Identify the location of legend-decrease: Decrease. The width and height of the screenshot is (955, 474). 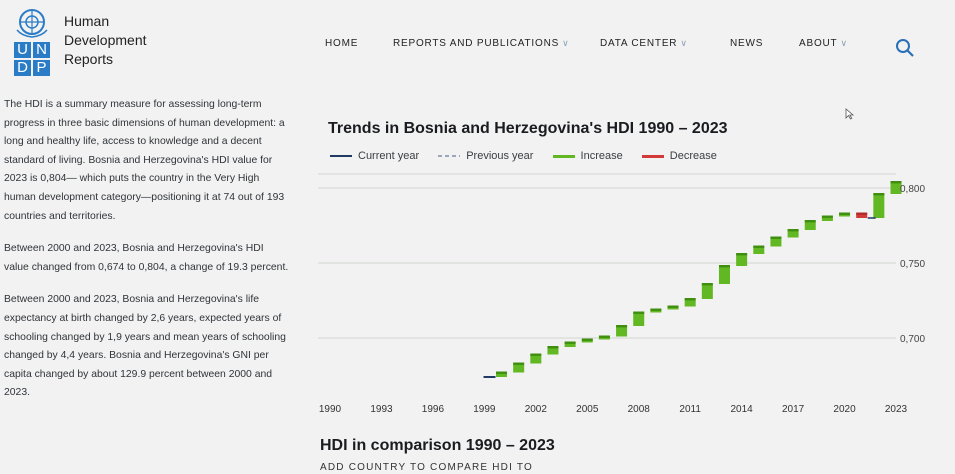
(679, 156).